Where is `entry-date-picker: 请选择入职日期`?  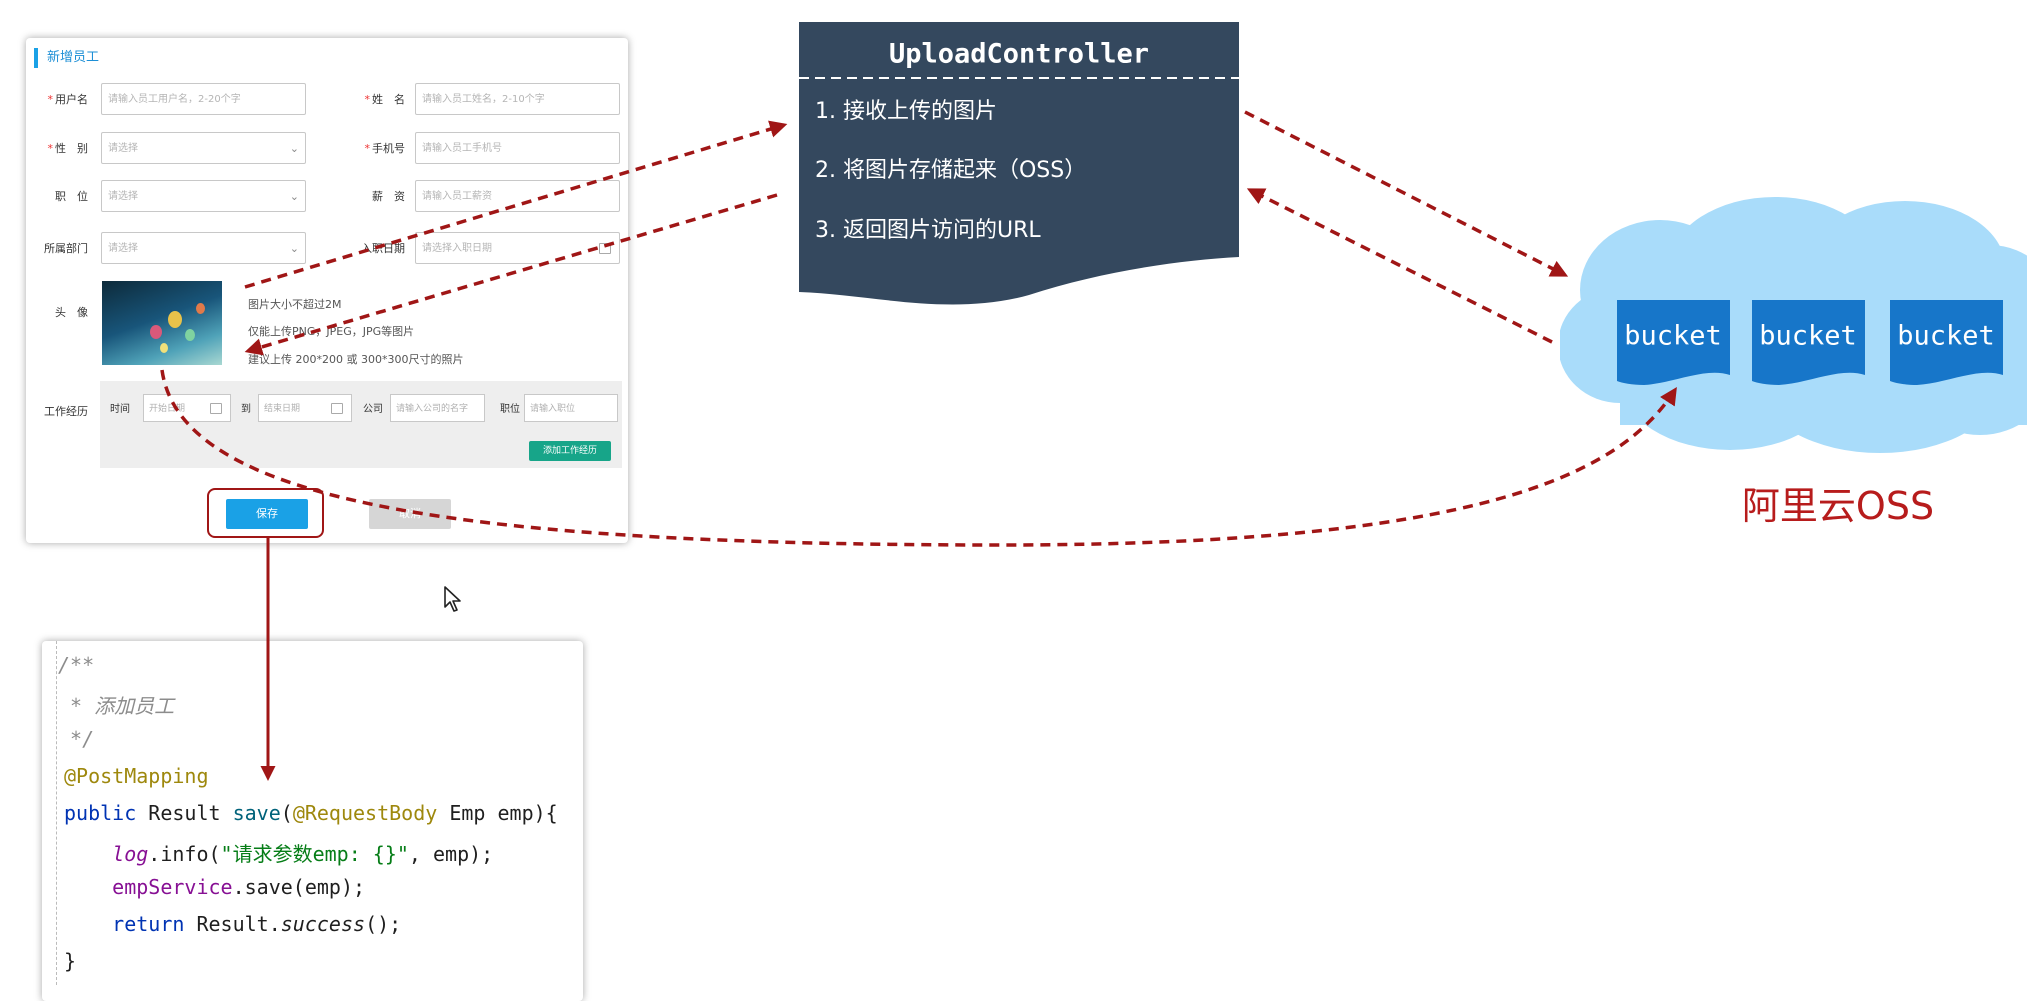
entry-date-picker: 请选择入职日期 is located at coordinates (517, 248).